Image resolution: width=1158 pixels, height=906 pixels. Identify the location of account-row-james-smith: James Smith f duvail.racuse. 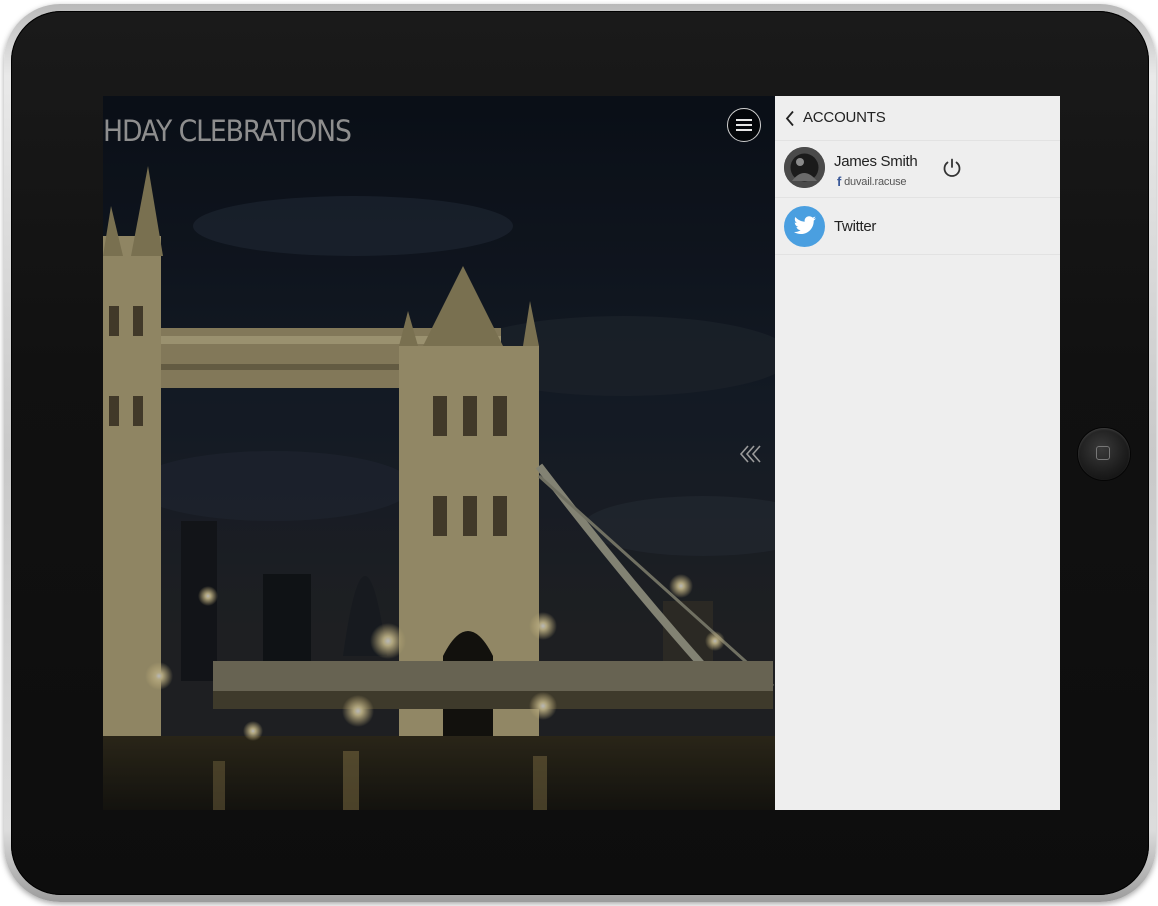
(917, 169).